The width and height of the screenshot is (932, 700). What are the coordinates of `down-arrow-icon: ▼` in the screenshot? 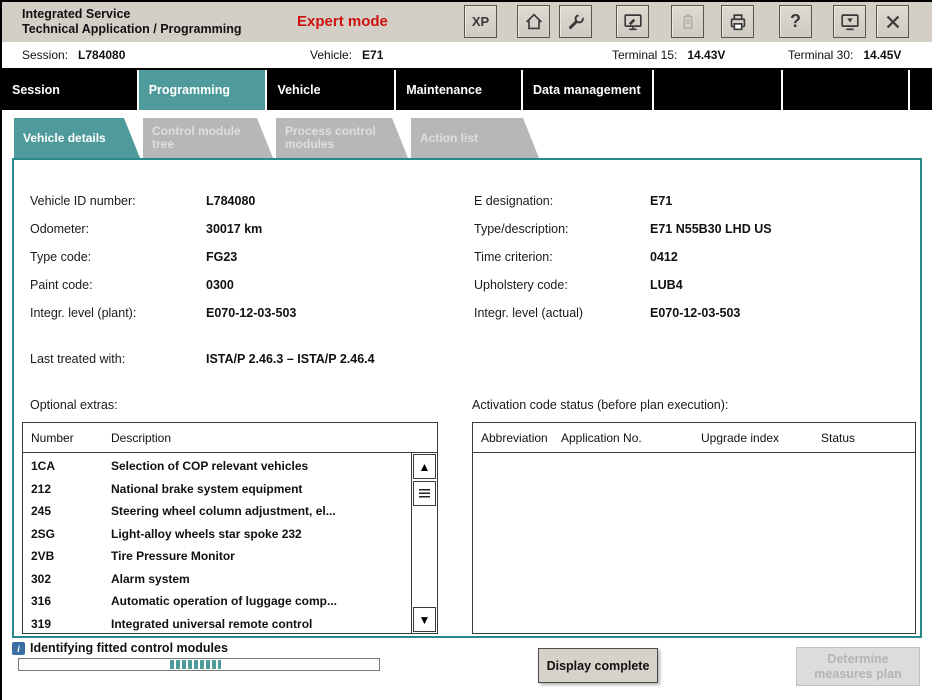 It's located at (424, 619).